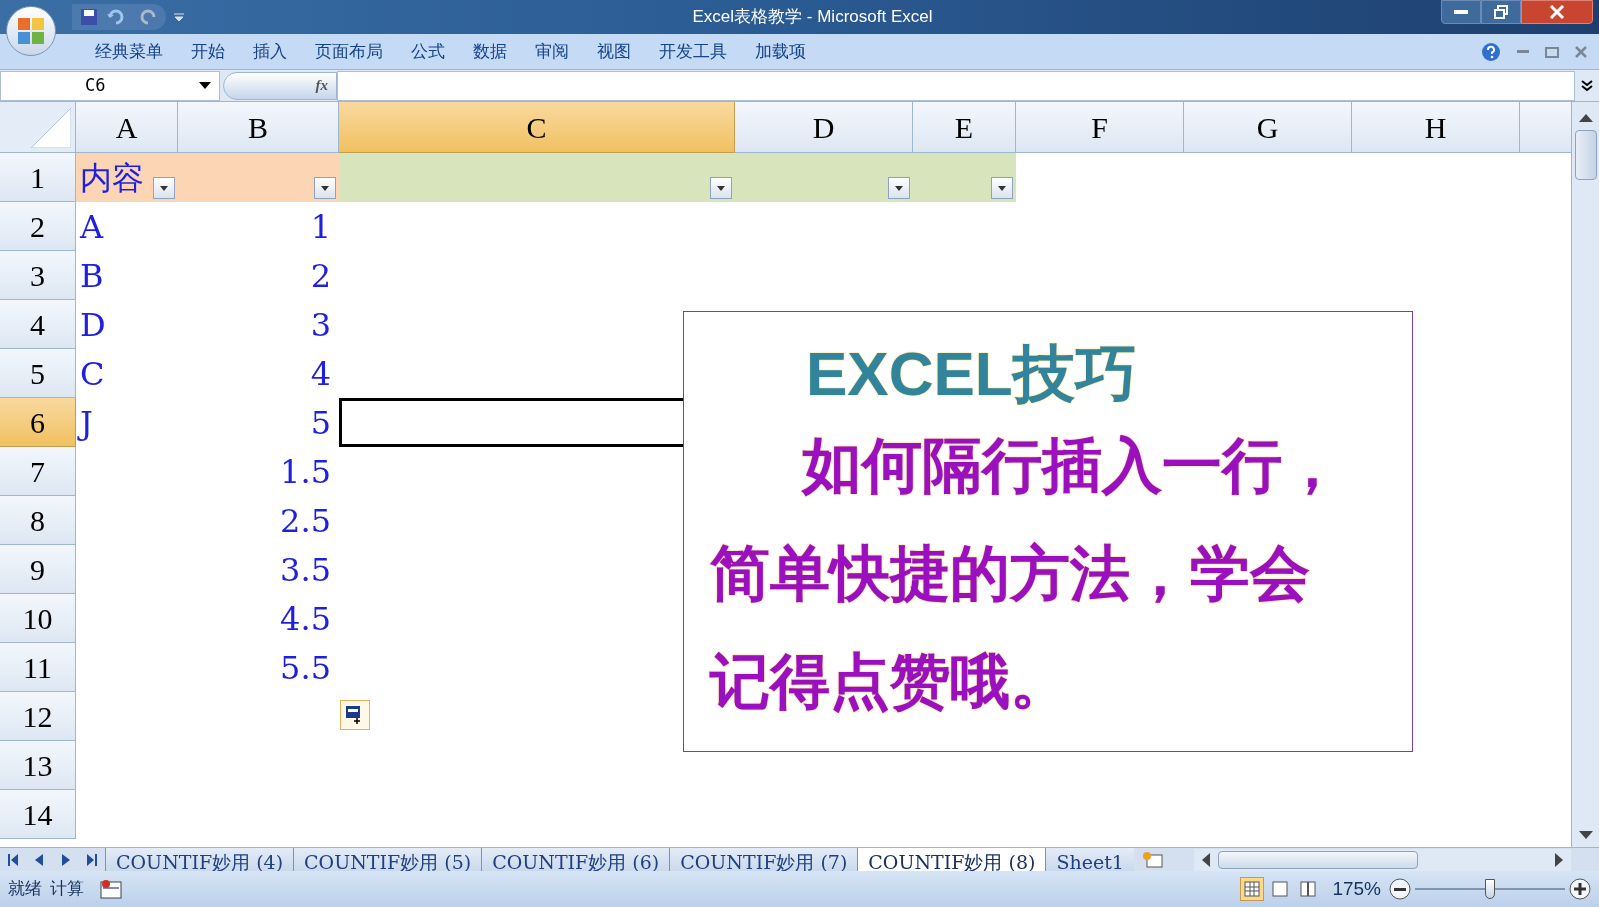 This screenshot has width=1599, height=907. I want to click on row-header: 10, so click(38, 618).